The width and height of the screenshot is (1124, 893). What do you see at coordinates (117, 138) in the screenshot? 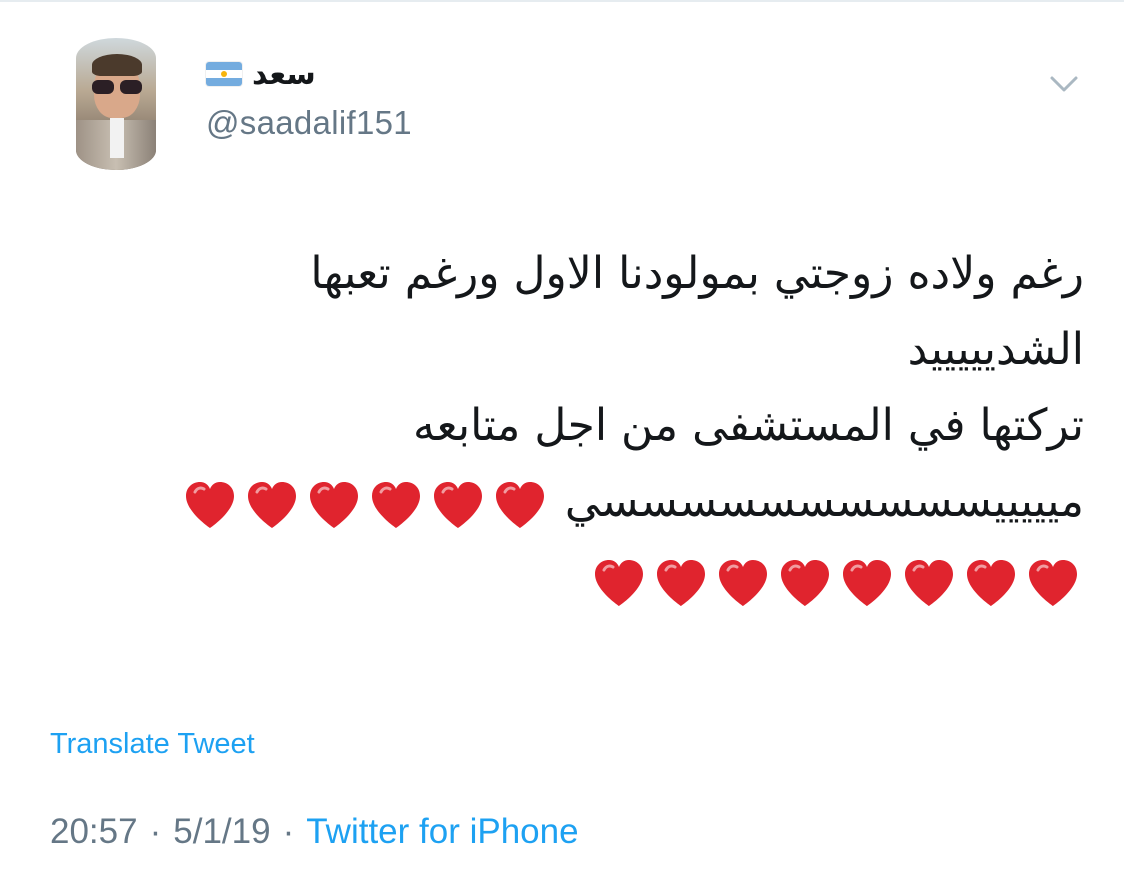
I see `avatar-collar` at bounding box center [117, 138].